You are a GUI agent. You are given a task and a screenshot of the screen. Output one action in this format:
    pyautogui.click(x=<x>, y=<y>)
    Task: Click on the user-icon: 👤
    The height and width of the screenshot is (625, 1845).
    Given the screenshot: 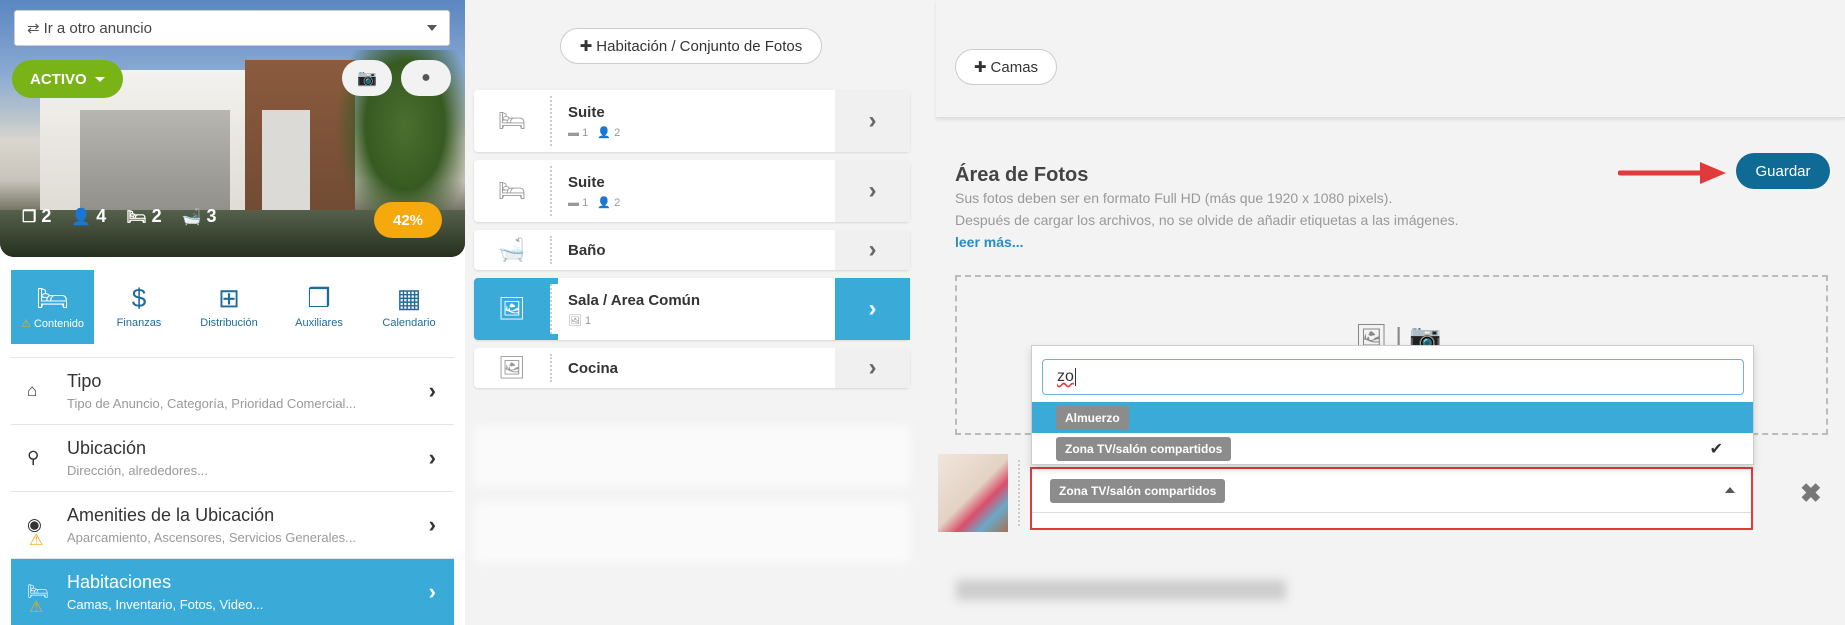 What is the action you would take?
    pyautogui.click(x=81, y=217)
    